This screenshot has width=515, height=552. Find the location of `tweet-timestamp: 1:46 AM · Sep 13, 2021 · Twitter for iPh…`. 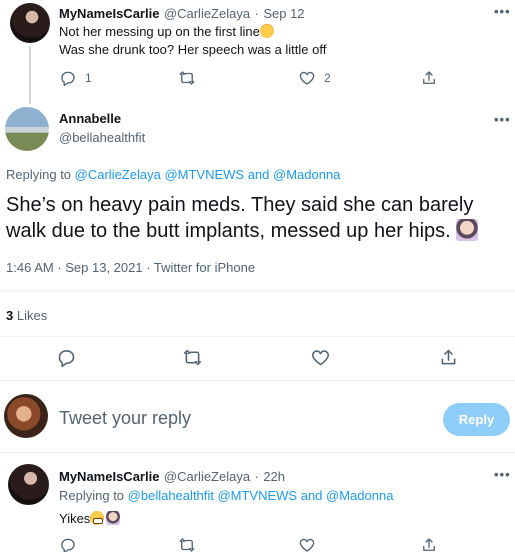

tweet-timestamp: 1:46 AM · Sep 13, 2021 · Twitter for iPh… is located at coordinates (130, 267).